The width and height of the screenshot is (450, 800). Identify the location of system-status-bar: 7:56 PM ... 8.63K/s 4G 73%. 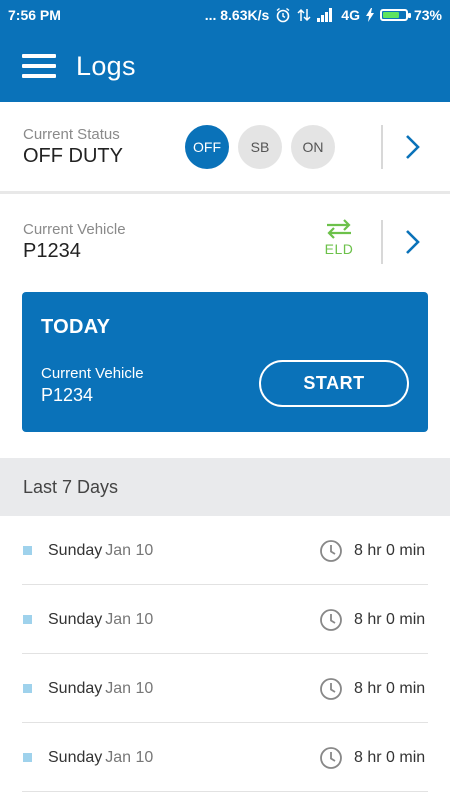
(225, 15).